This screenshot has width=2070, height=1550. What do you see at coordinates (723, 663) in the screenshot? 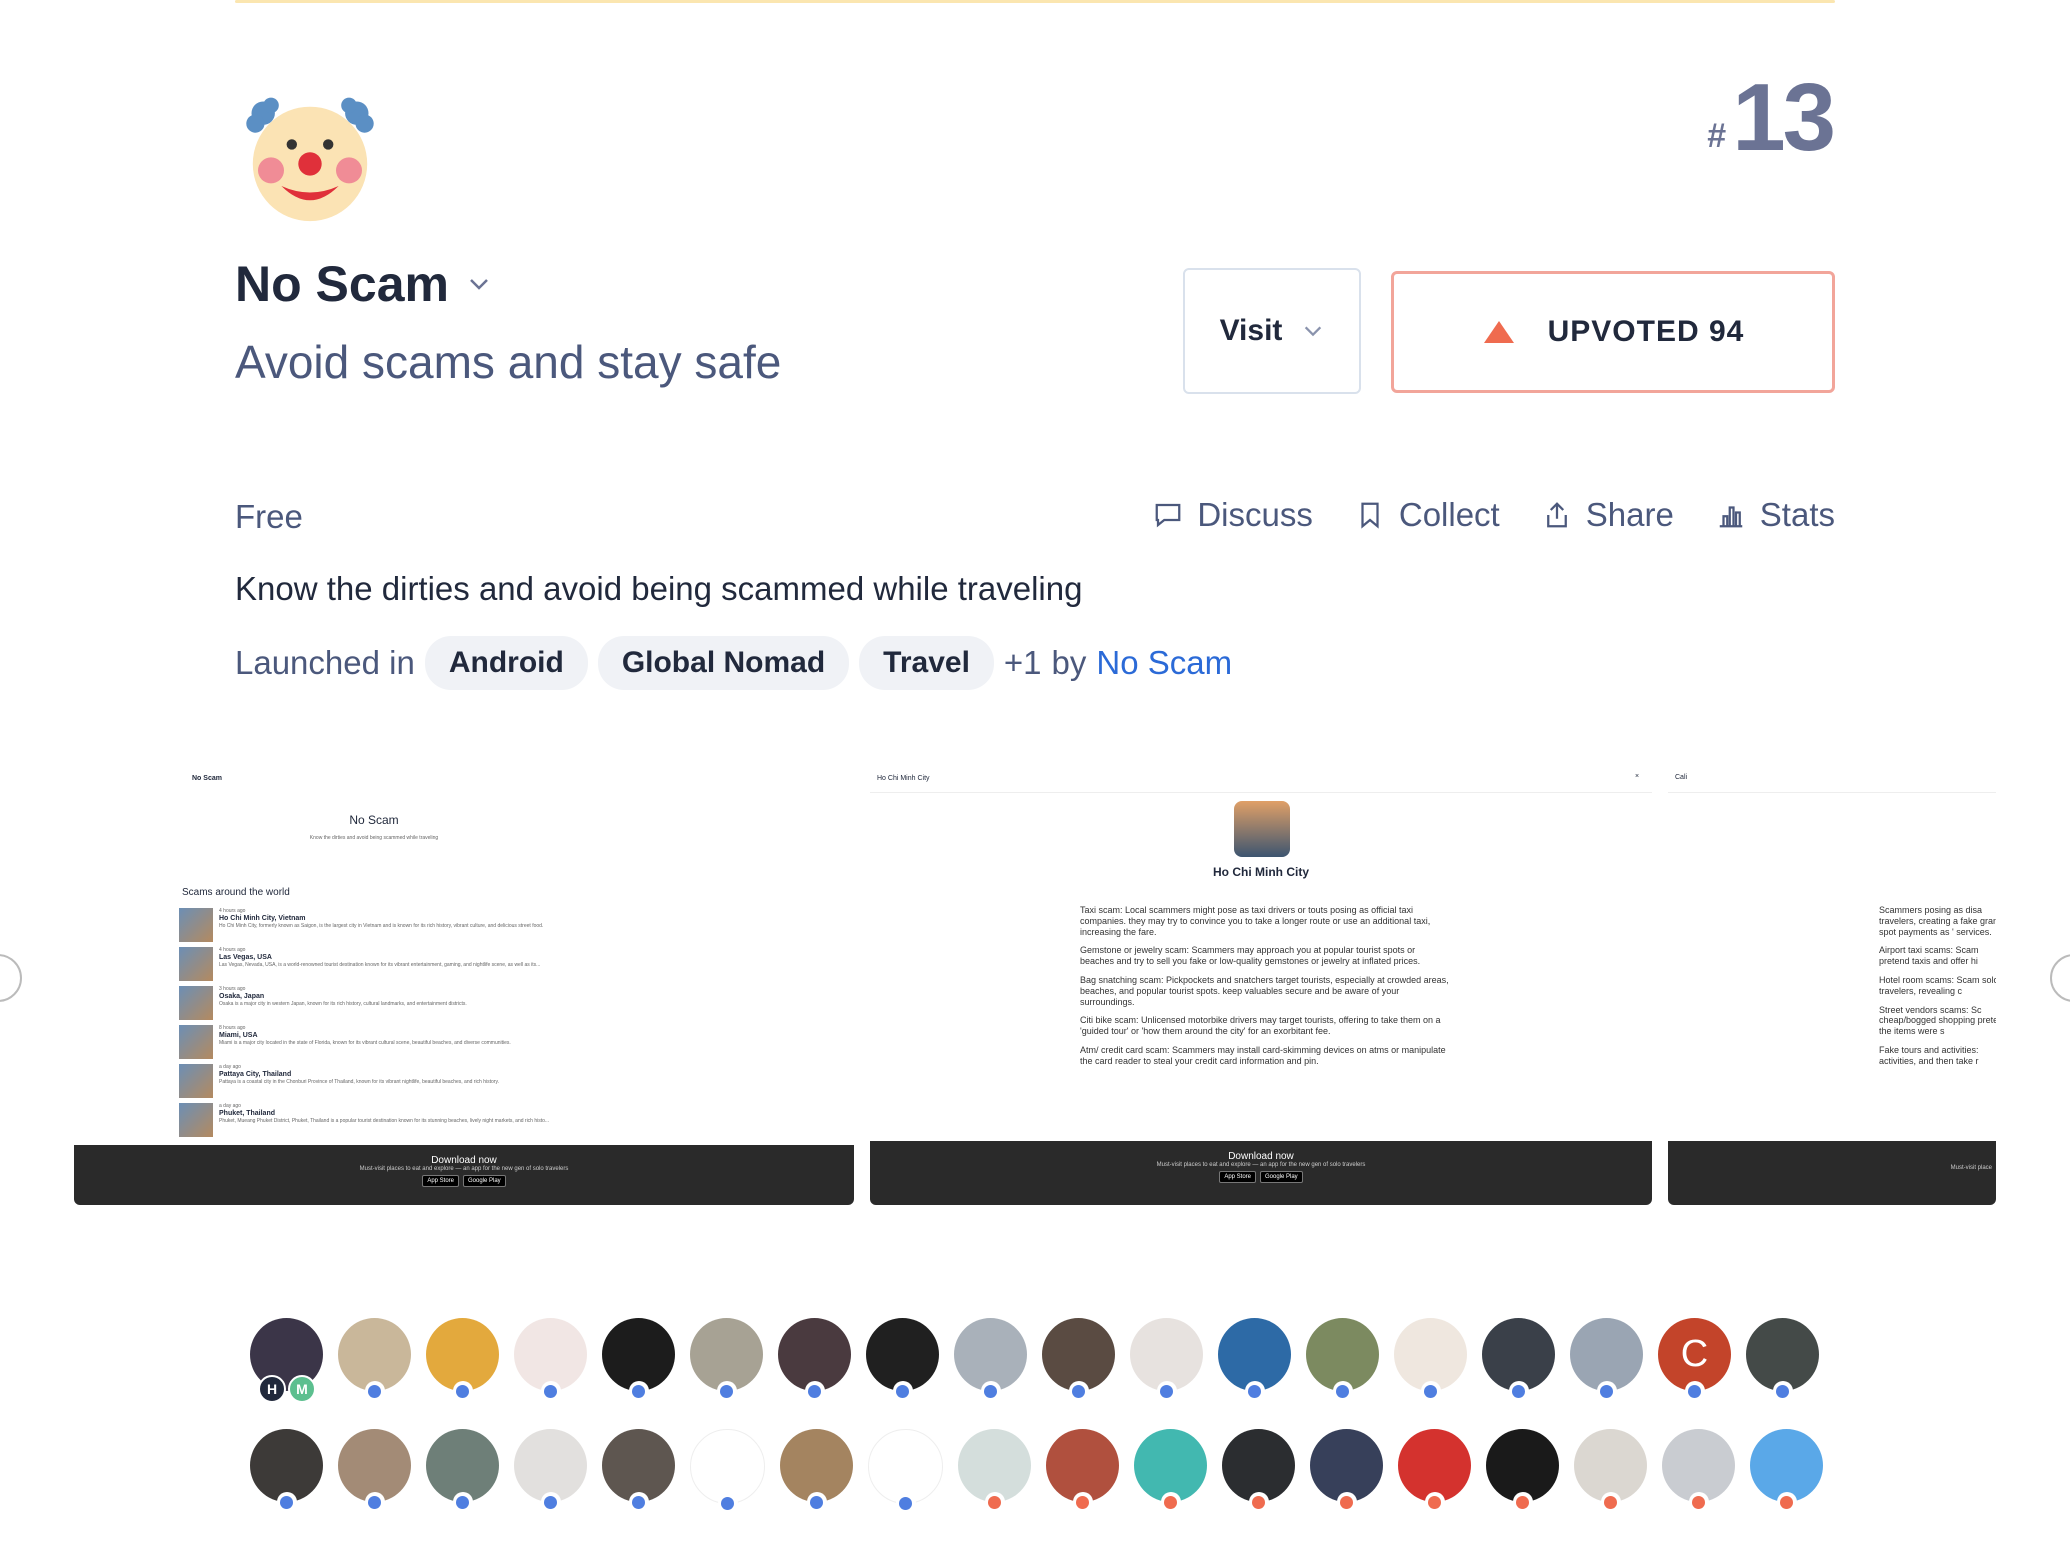
I see `topic-chip-global-nomad: Global Nomad` at bounding box center [723, 663].